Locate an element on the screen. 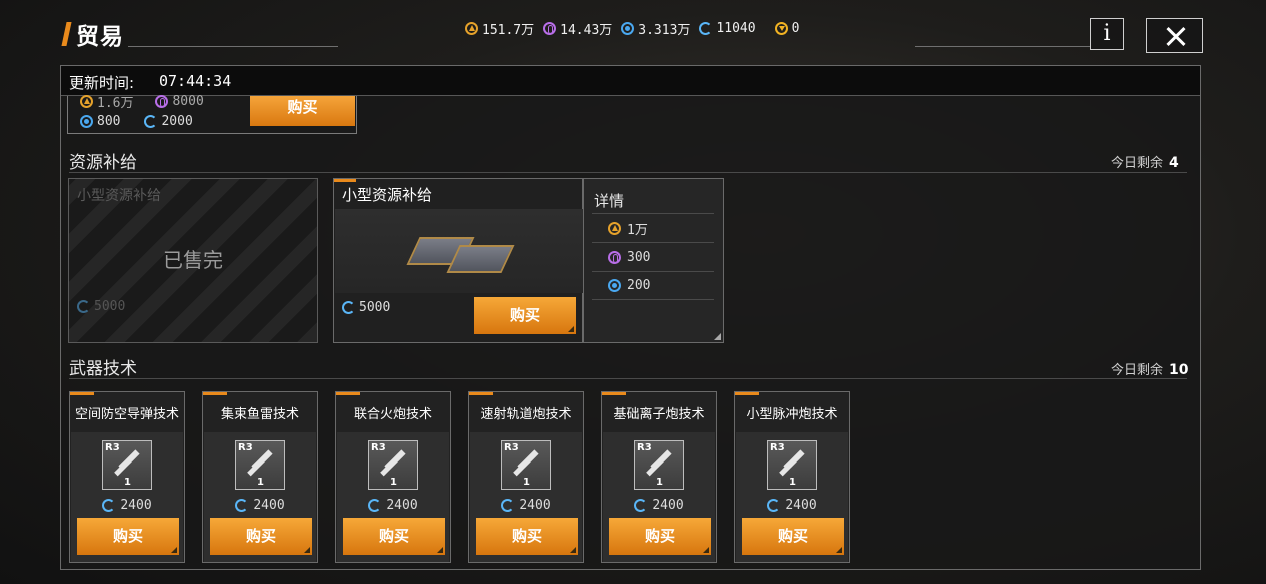 The width and height of the screenshot is (1266, 584). item-name: 速射轨道炮技术 is located at coordinates (526, 414).